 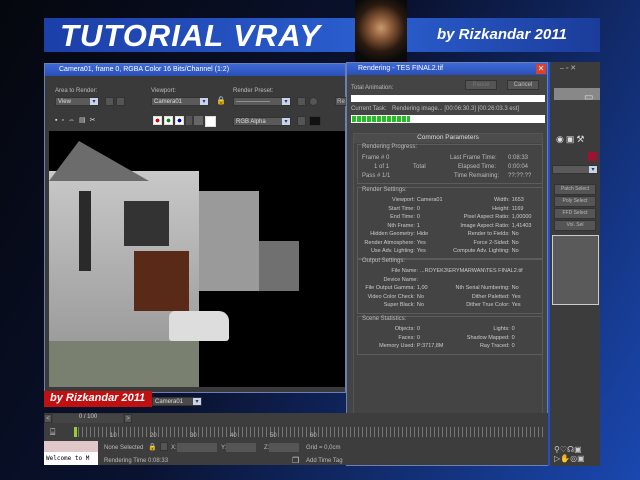 What do you see at coordinates (473, 158) in the screenshot?
I see `last-frame-label: Last Frame Time:` at bounding box center [473, 158].